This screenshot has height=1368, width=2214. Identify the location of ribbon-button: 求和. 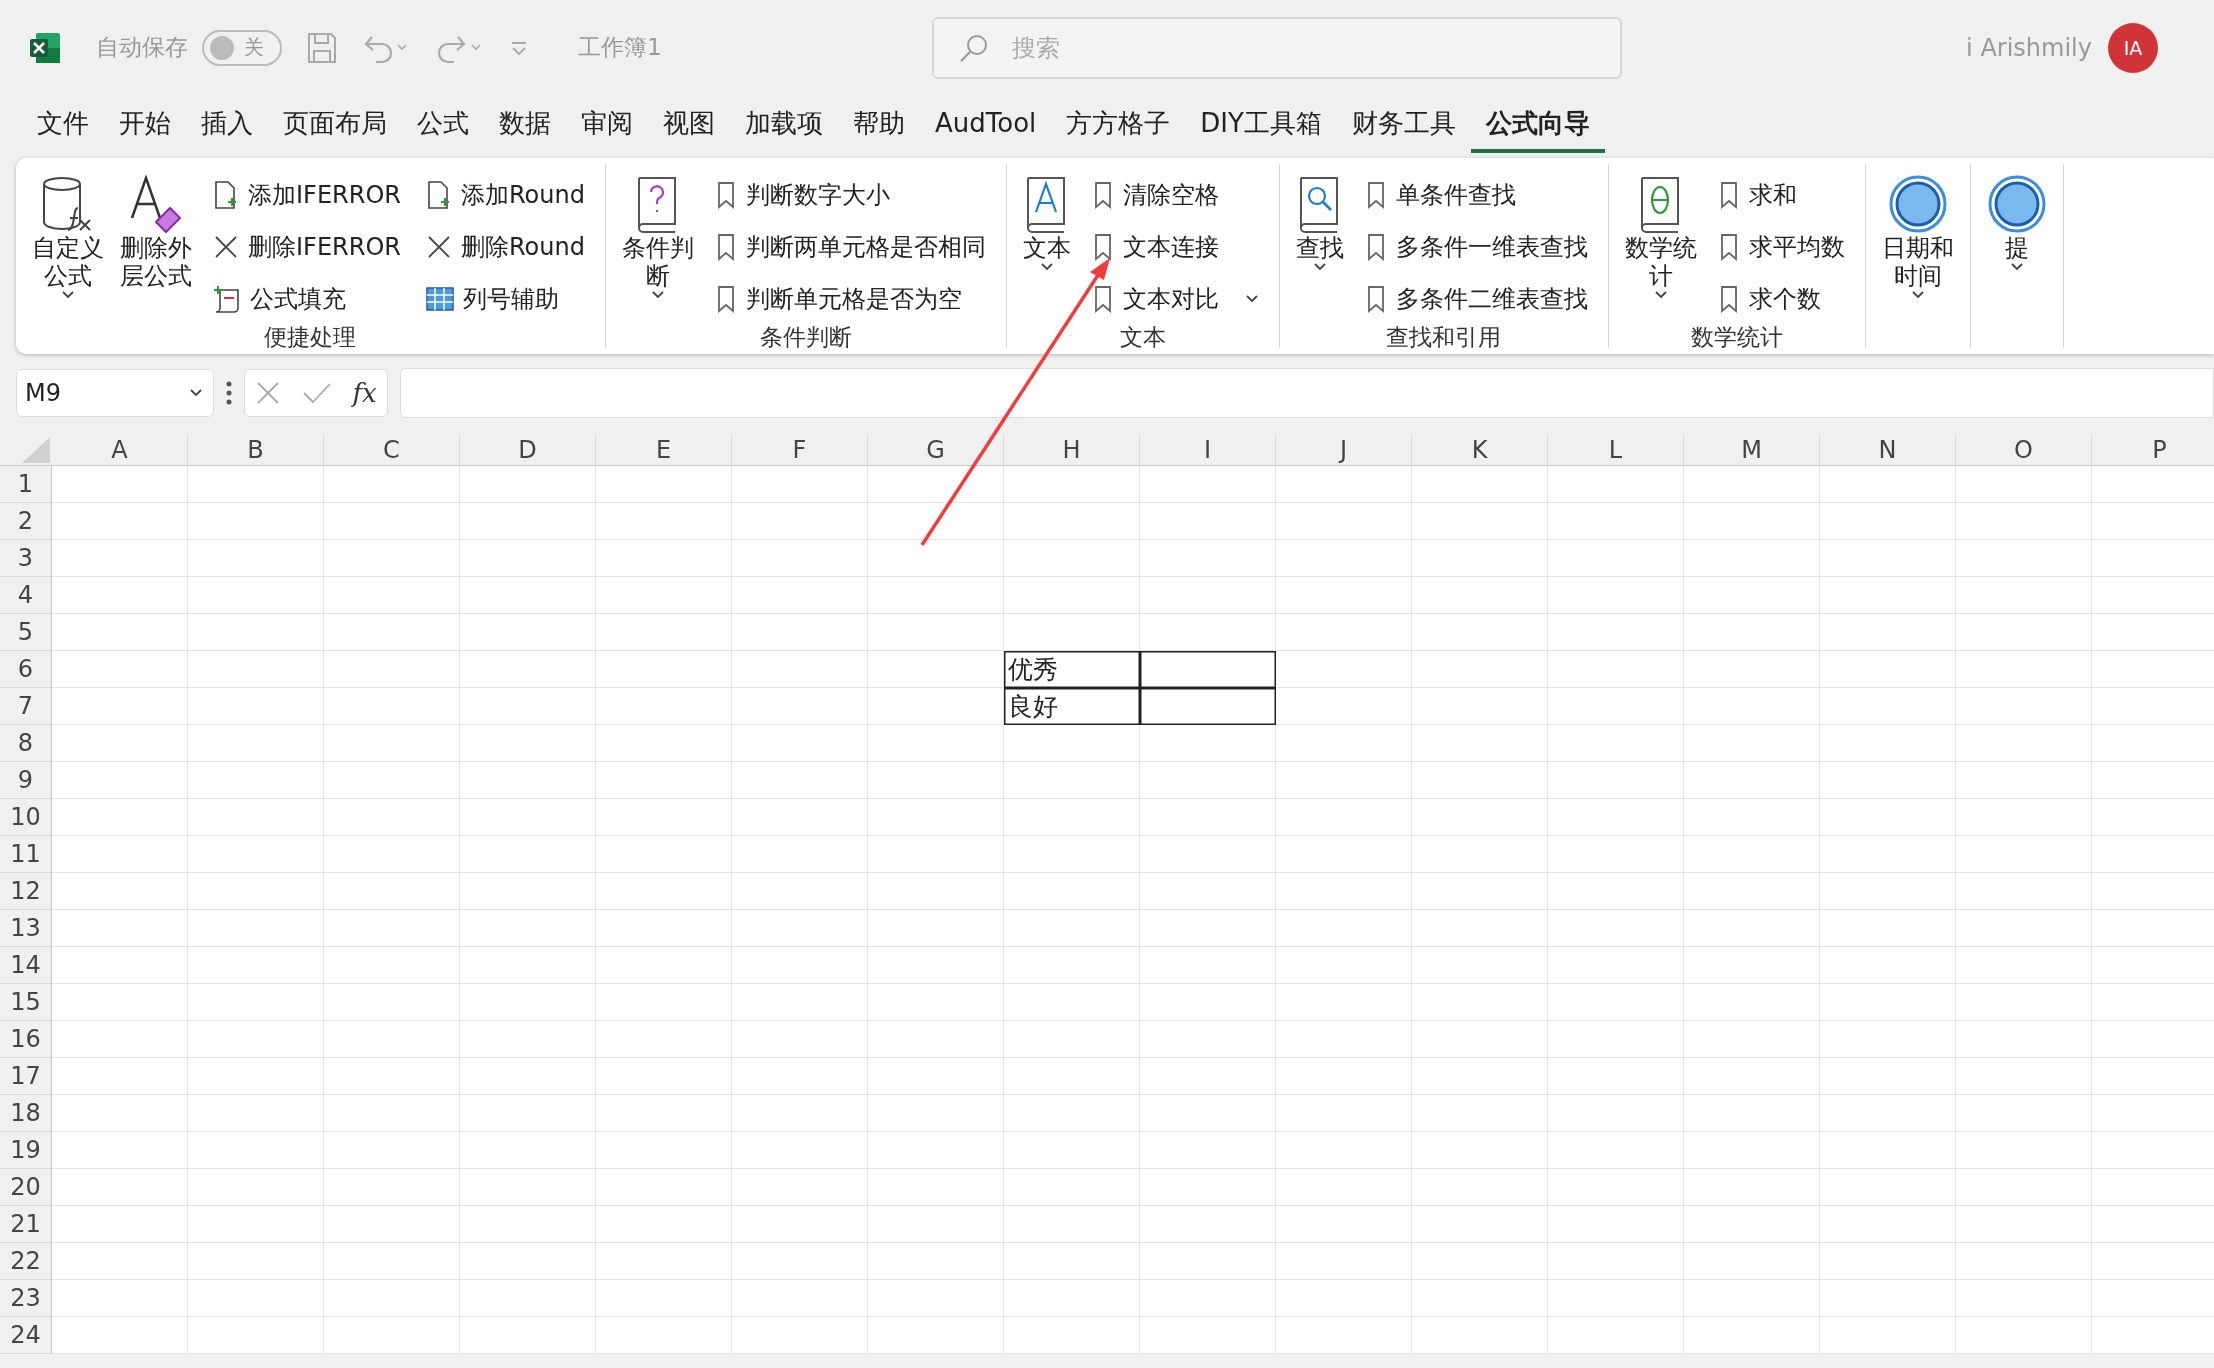
(1780, 195).